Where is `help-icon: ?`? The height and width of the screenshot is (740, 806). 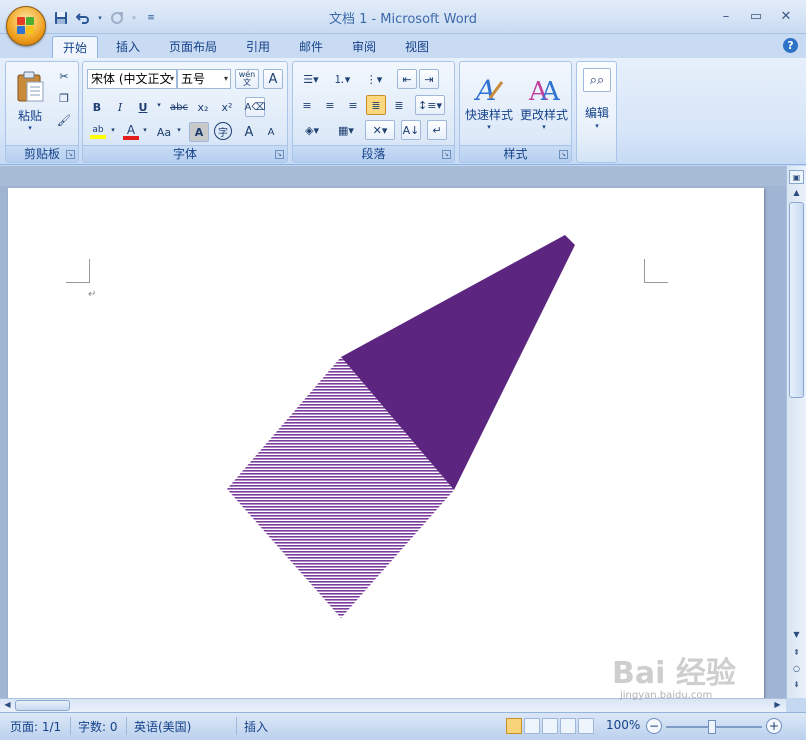
help-icon: ? is located at coordinates (790, 45).